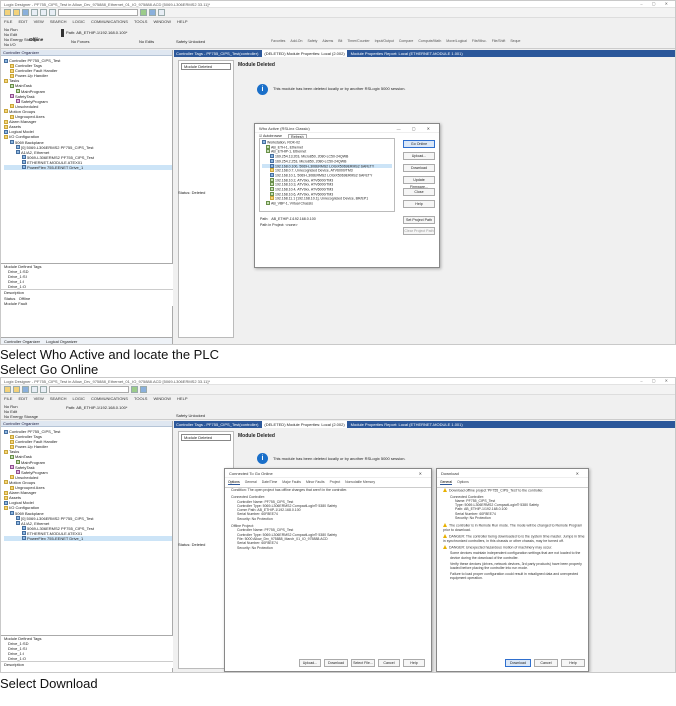 Image resolution: width=676 pixels, height=706 pixels. What do you see at coordinates (315, 482) in the screenshot?
I see `tab-minor-faults: Minor Faults` at bounding box center [315, 482].